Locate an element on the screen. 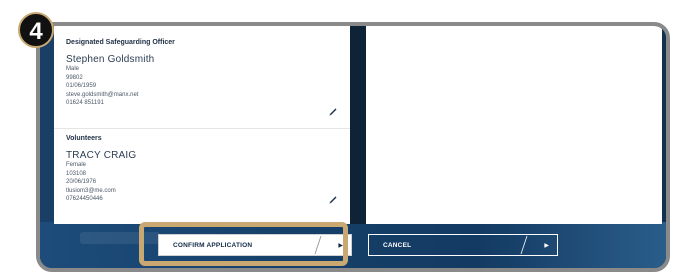 This screenshot has height=275, width=675. person-phone: 01624 851191 is located at coordinates (85, 103).